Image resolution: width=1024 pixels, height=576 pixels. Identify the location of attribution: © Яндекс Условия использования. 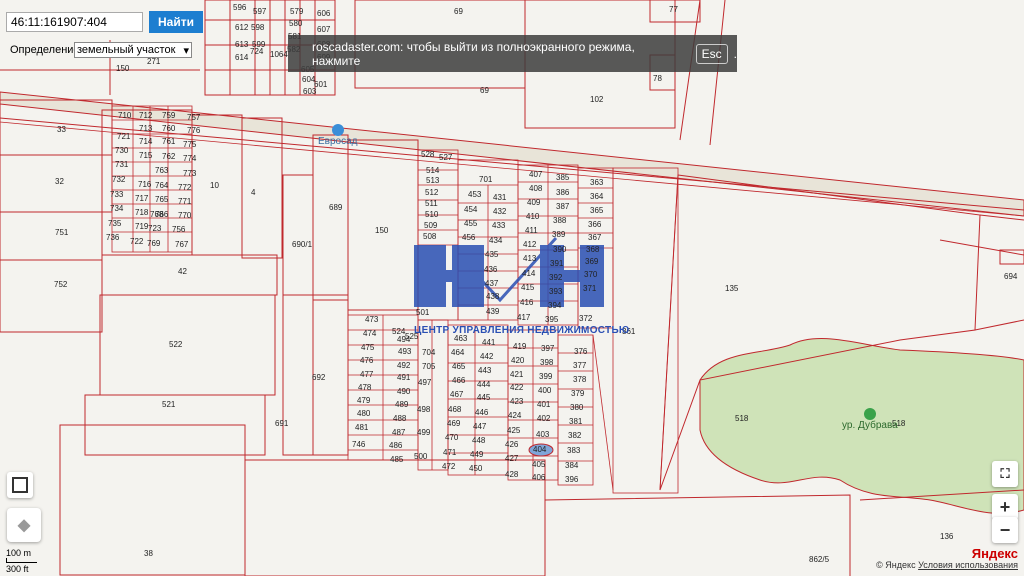
(947, 565).